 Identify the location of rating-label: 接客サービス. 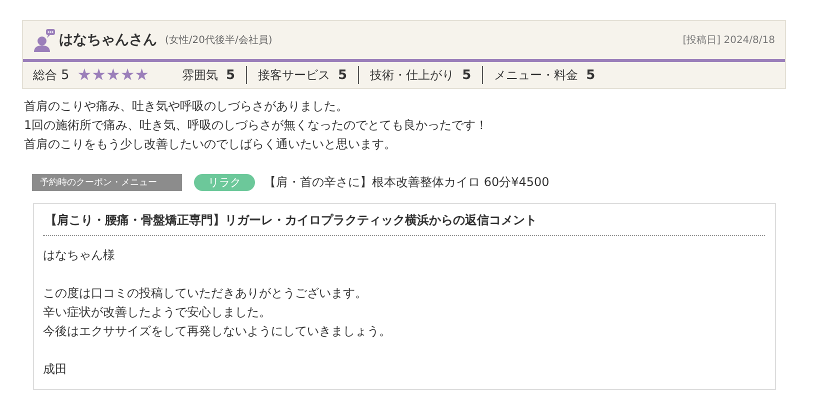
(294, 75).